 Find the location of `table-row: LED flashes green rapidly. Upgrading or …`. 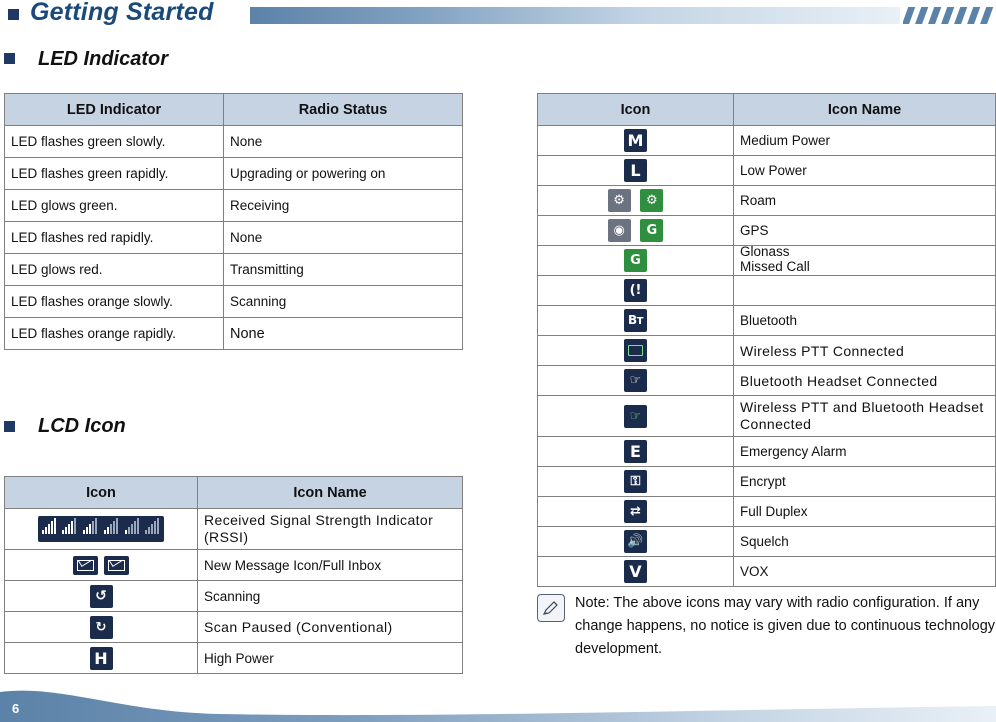

table-row: LED flashes green rapidly. Upgrading or … is located at coordinates (233, 173).